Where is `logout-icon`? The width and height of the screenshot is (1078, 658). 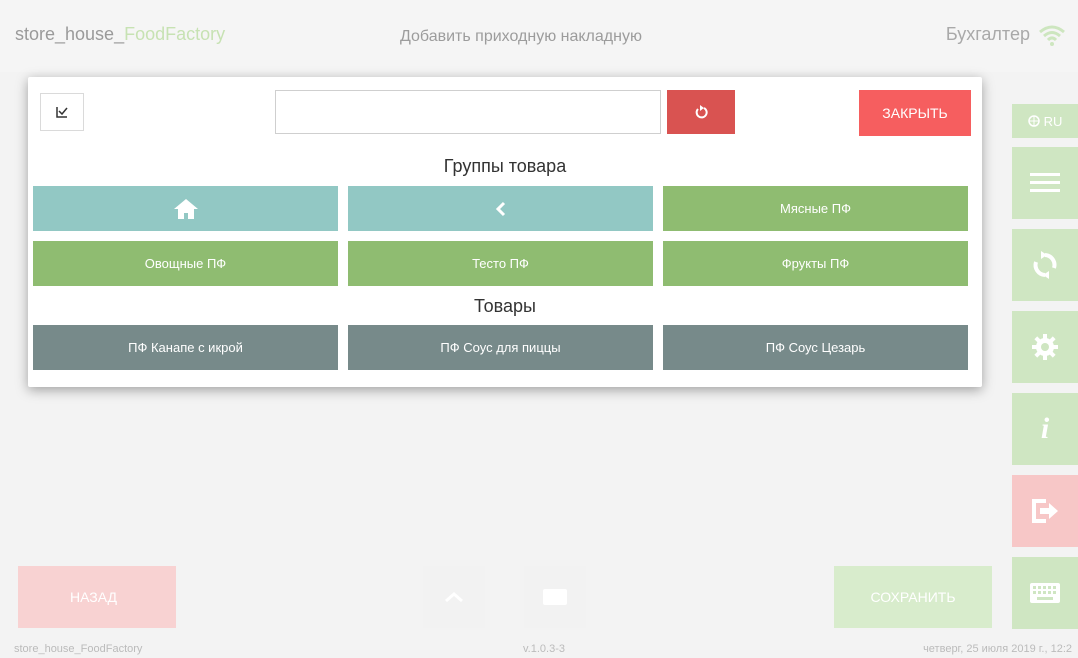 logout-icon is located at coordinates (1045, 511).